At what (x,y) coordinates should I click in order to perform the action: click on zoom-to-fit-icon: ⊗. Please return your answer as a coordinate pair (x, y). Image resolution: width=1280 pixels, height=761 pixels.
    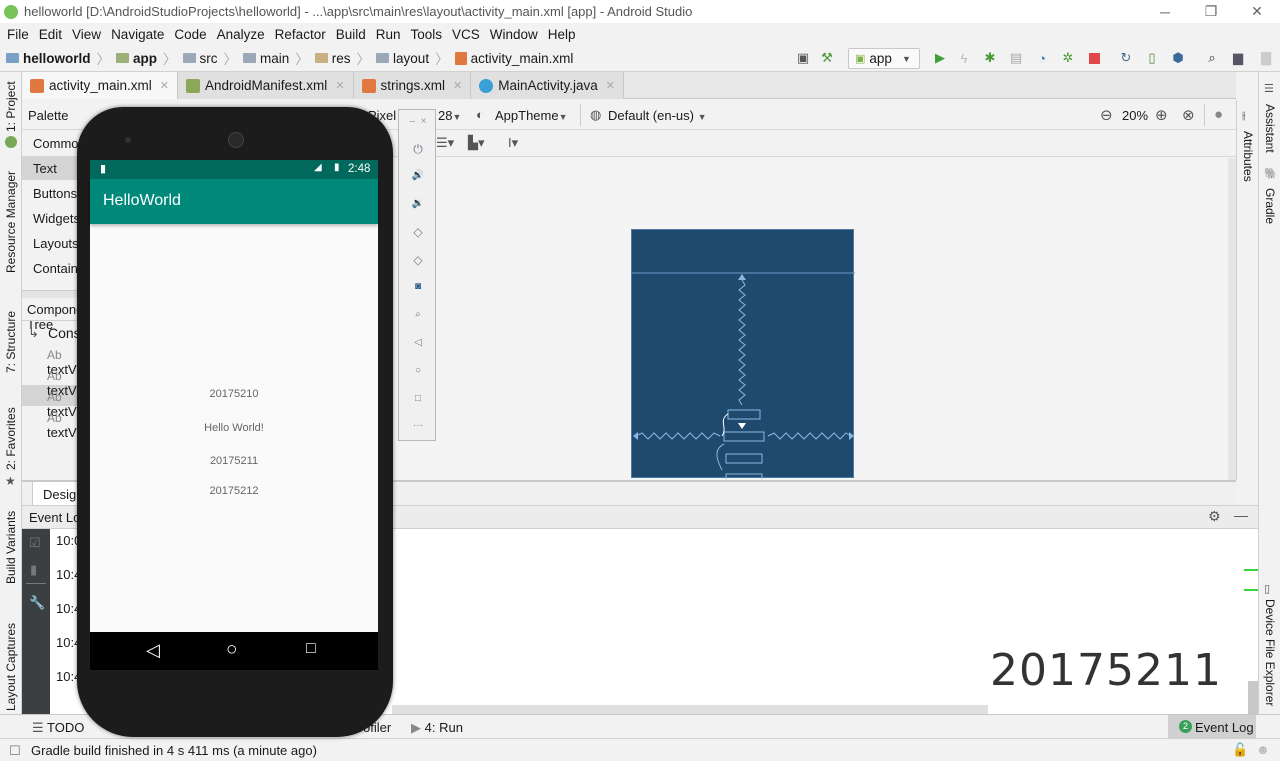
    Looking at the image, I should click on (1188, 115).